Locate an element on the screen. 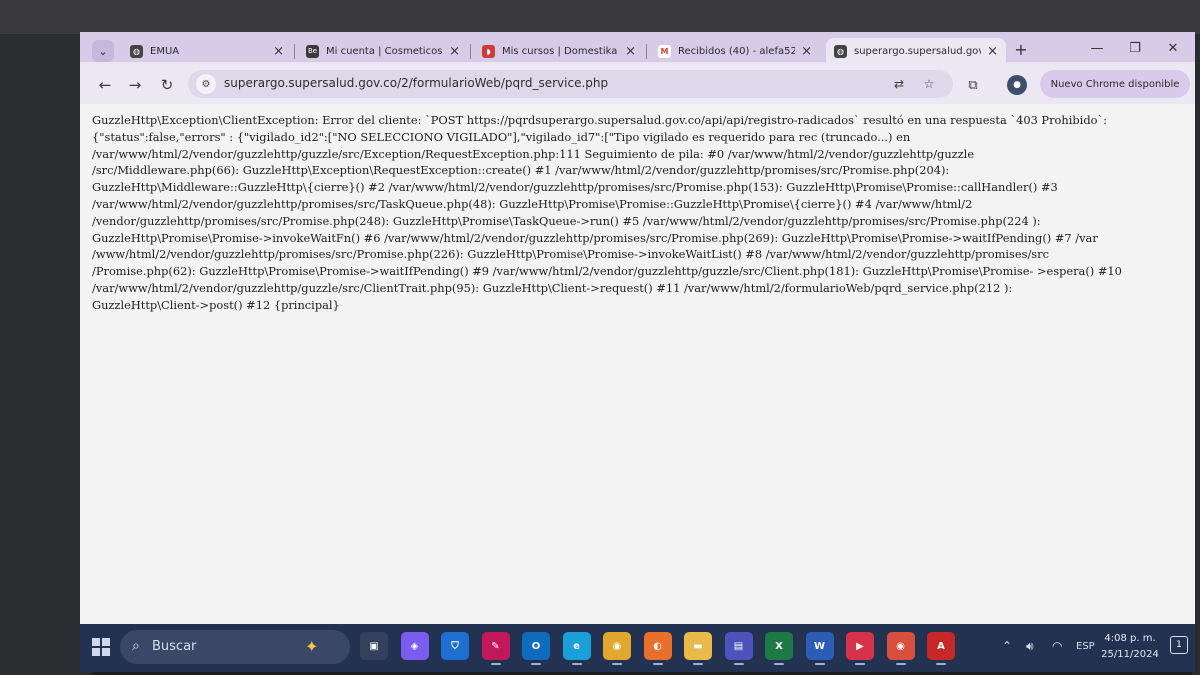  plus-icon: + is located at coordinates (1021, 49).